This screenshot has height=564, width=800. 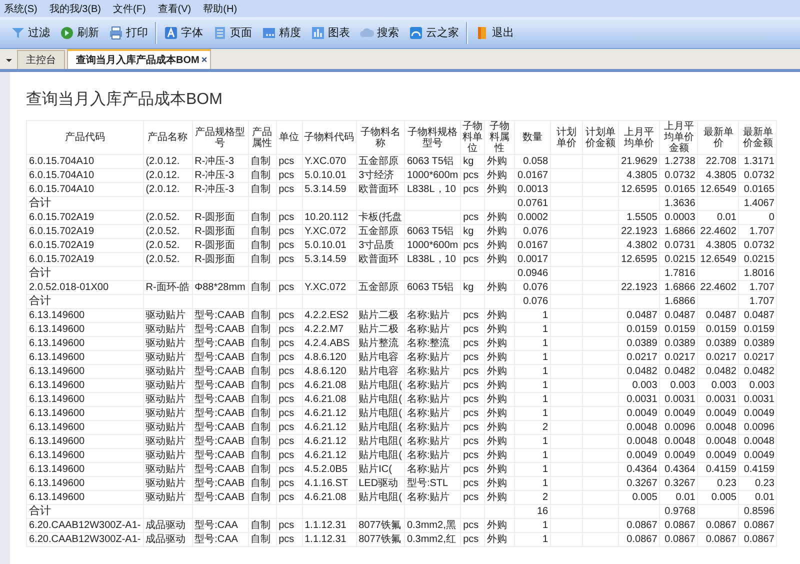 What do you see at coordinates (139, 59) in the screenshot?
I see `tab: 查询当月入库产品成本BOM ×` at bounding box center [139, 59].